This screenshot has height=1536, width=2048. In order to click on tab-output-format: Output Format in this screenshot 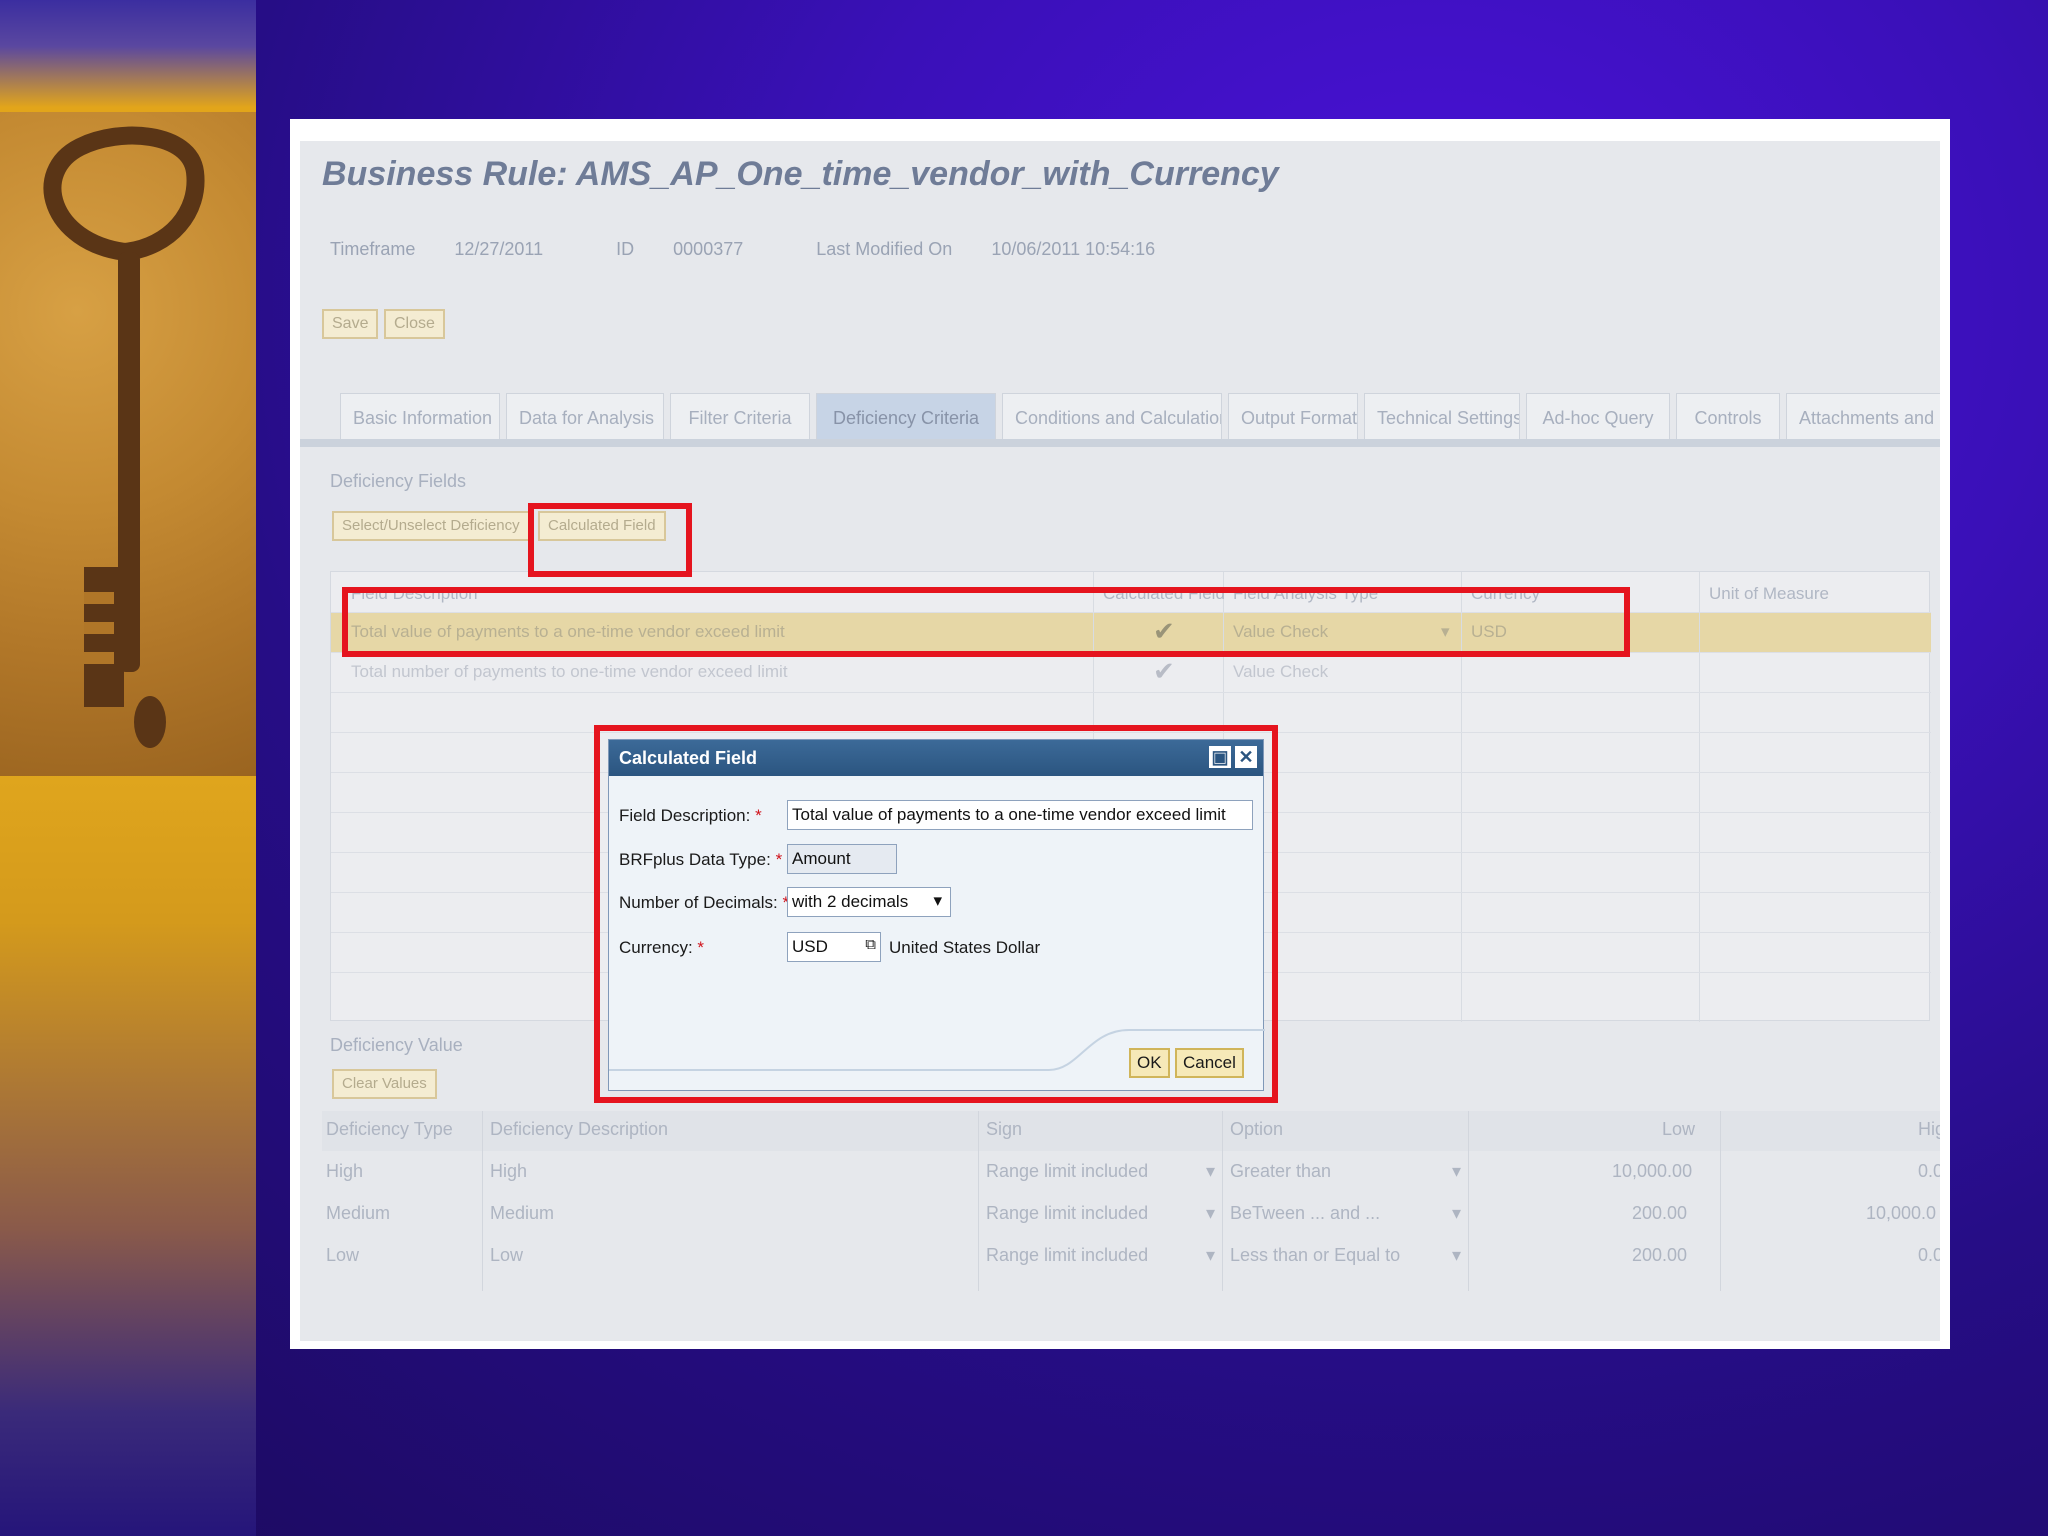, I will do `click(1293, 418)`.